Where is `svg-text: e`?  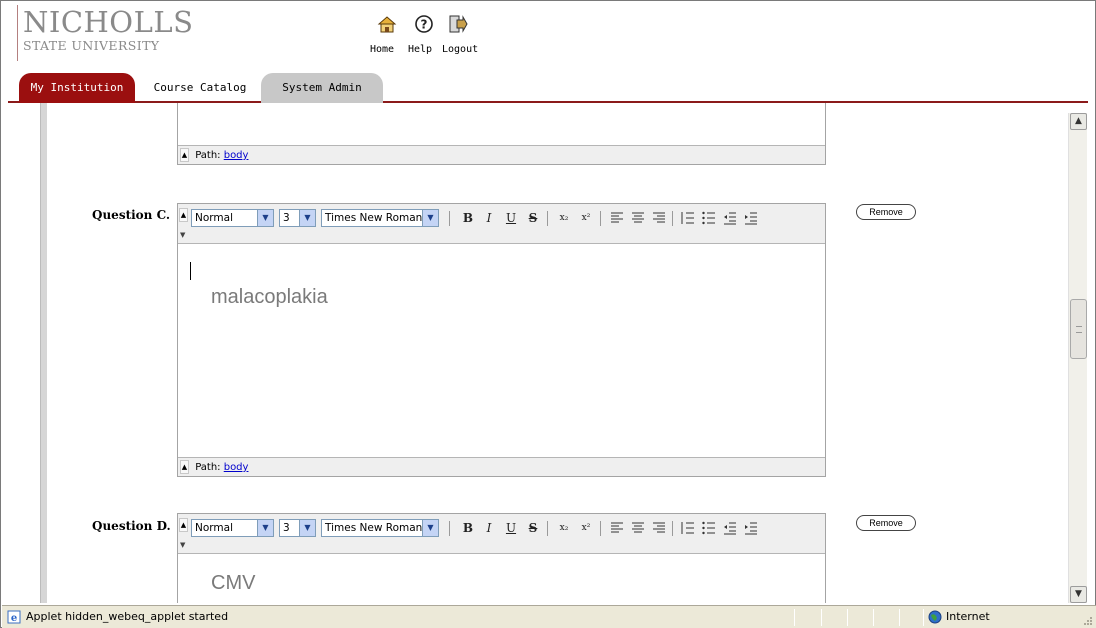 svg-text: e is located at coordinates (14, 618).